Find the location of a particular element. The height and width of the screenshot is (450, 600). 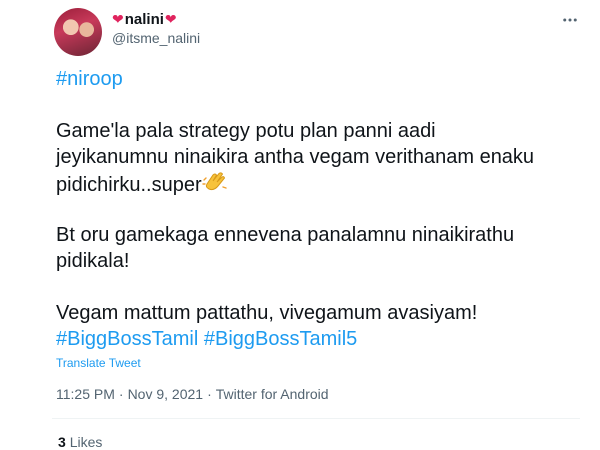

more-horizontal-icon is located at coordinates (570, 20).